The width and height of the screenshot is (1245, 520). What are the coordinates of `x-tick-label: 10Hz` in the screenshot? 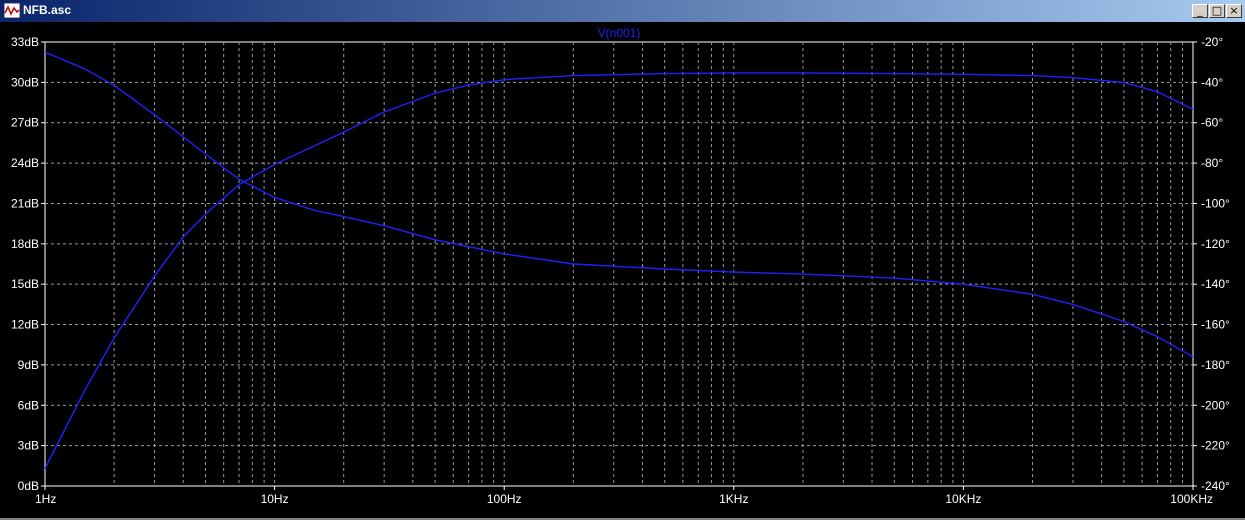 It's located at (275, 499).